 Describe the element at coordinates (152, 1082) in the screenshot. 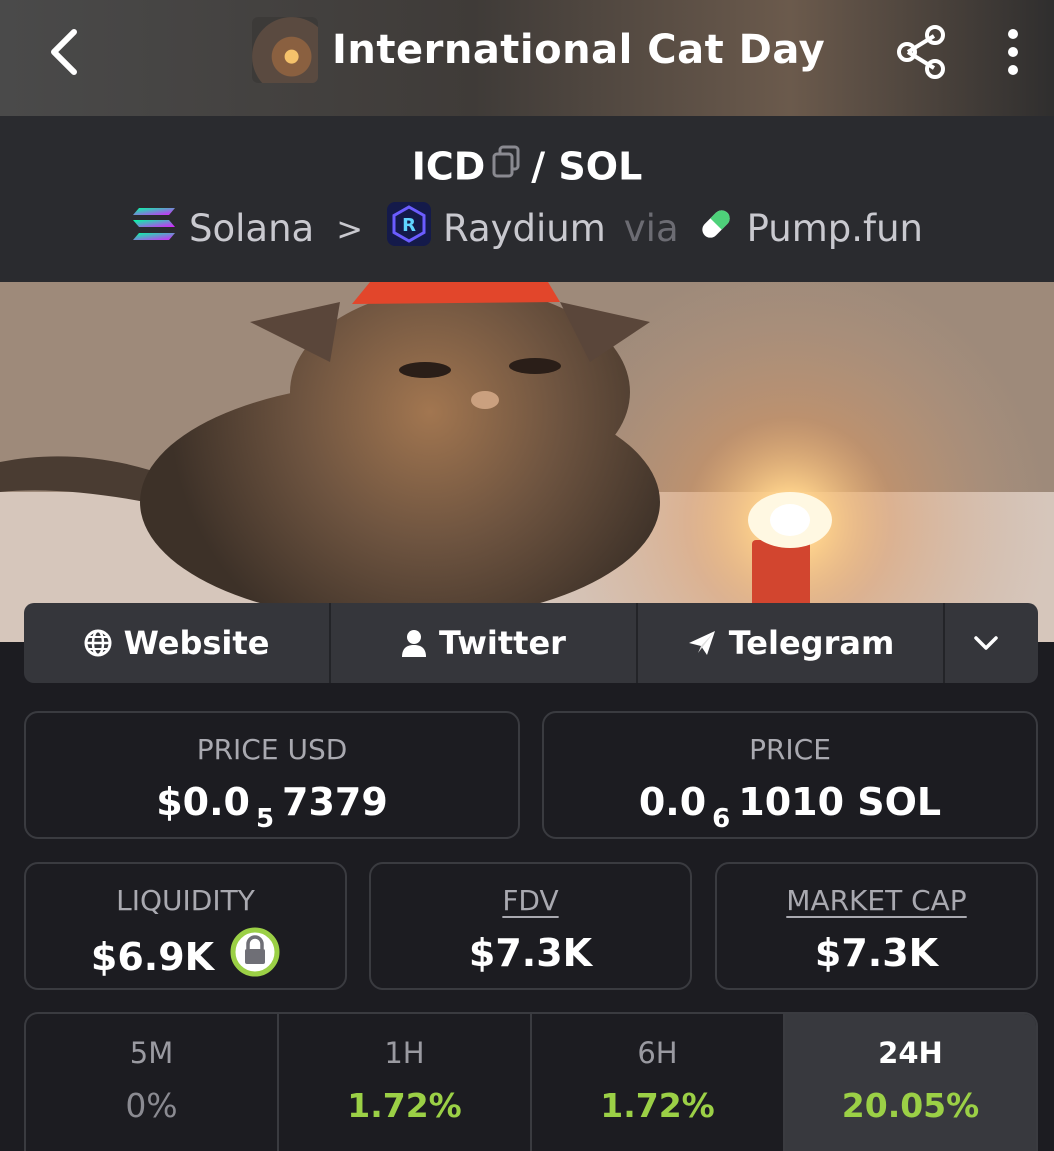

I see `tab-5m: 5M 0%` at that location.